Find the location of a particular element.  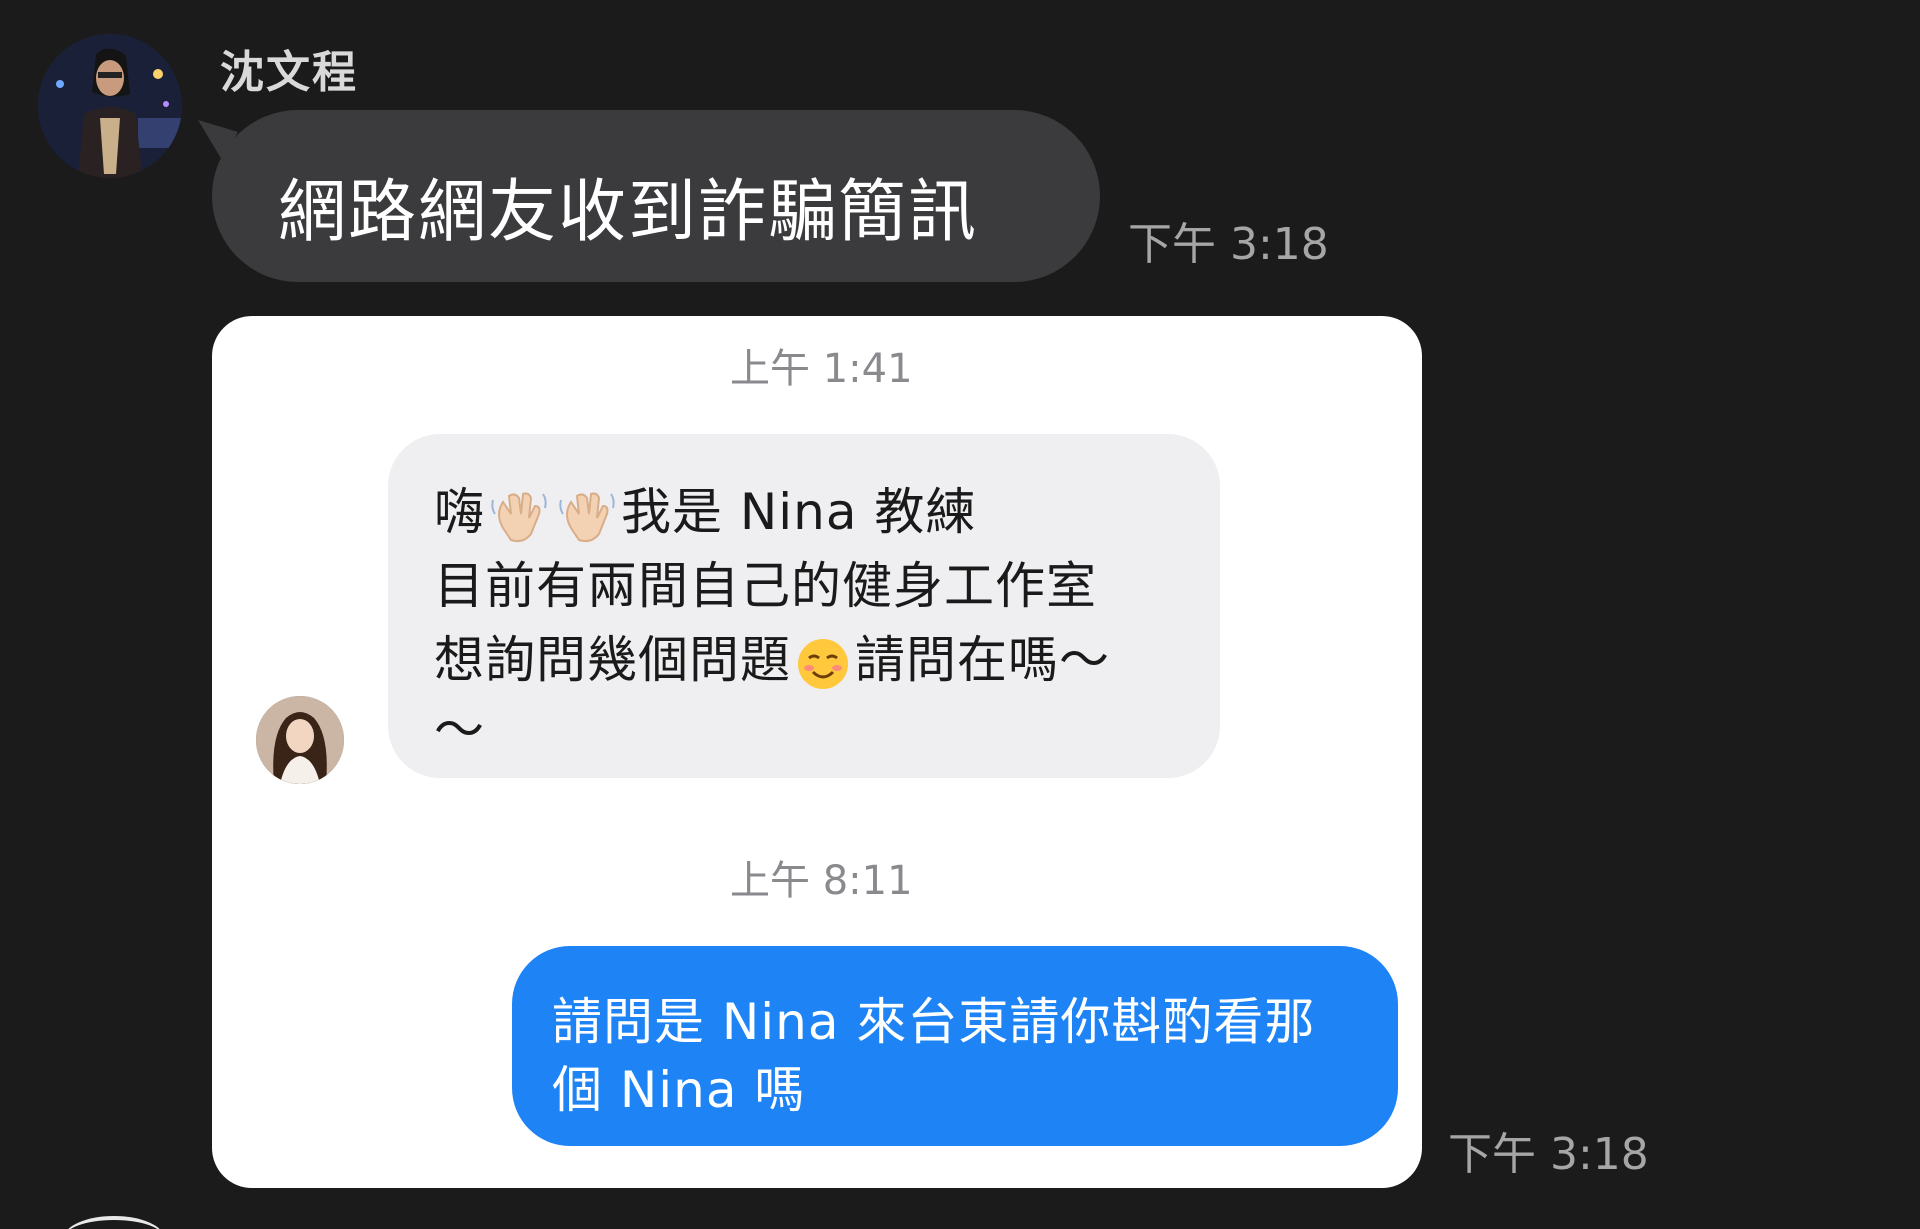

received-message-bubble: 網路網友收到詐騙簡訊 is located at coordinates (656, 196).